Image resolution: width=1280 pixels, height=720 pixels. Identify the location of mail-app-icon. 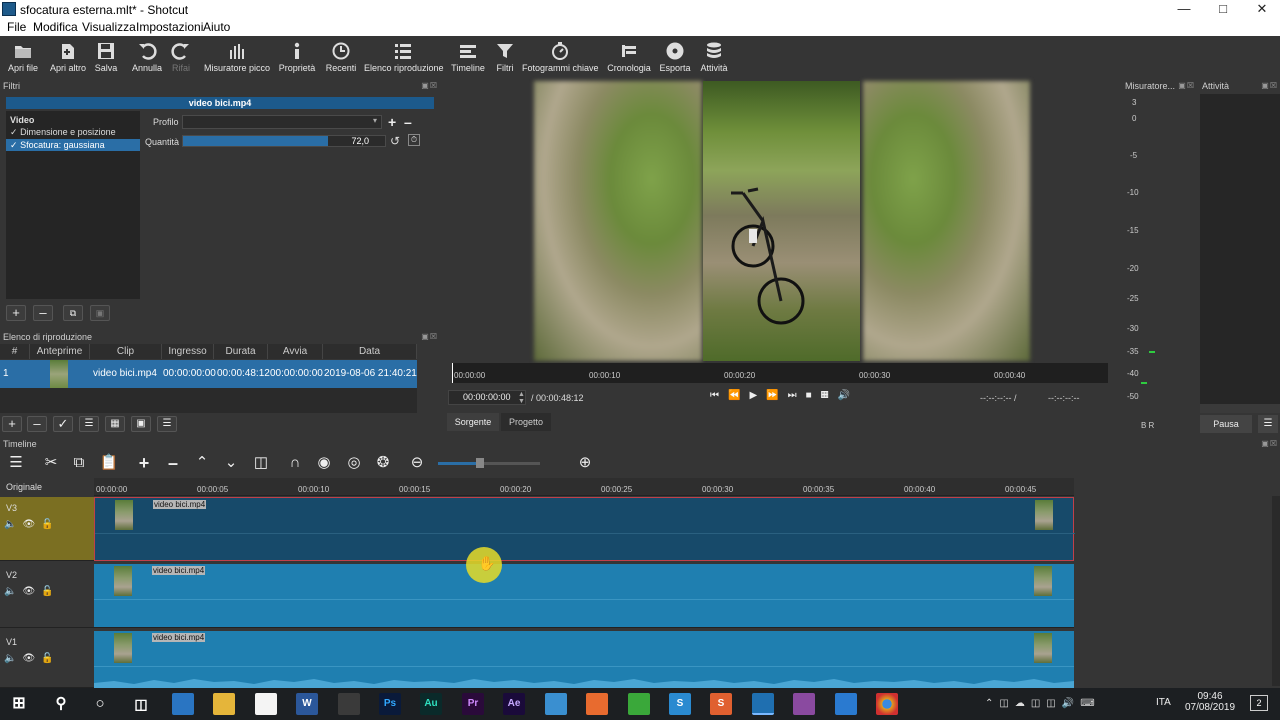
(183, 704).